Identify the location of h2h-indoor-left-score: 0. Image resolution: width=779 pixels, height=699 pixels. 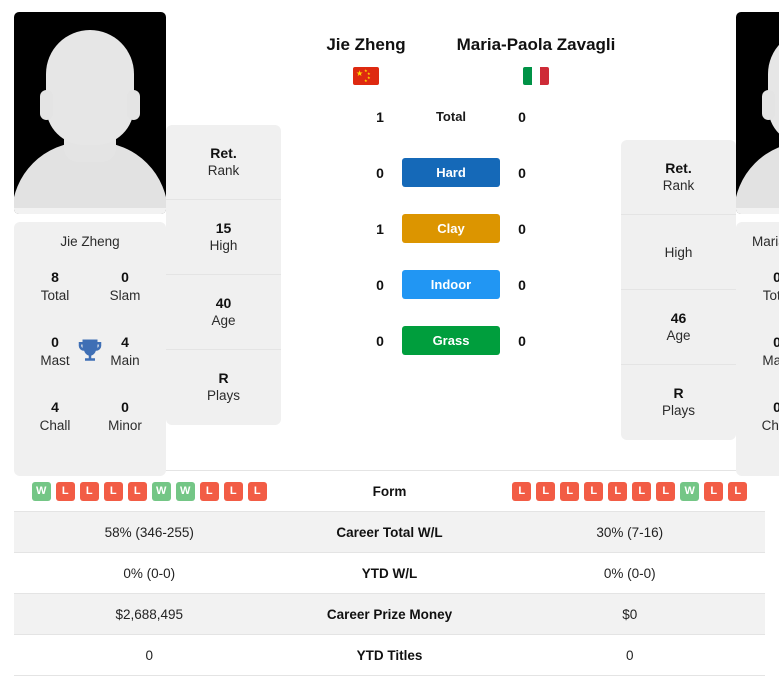
(380, 284).